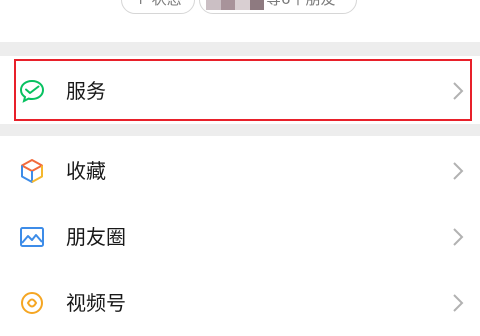 This screenshot has width=480, height=336. Describe the element at coordinates (240, 21) in the screenshot. I see `status-bar-area: + 状态 等6个朋友` at that location.